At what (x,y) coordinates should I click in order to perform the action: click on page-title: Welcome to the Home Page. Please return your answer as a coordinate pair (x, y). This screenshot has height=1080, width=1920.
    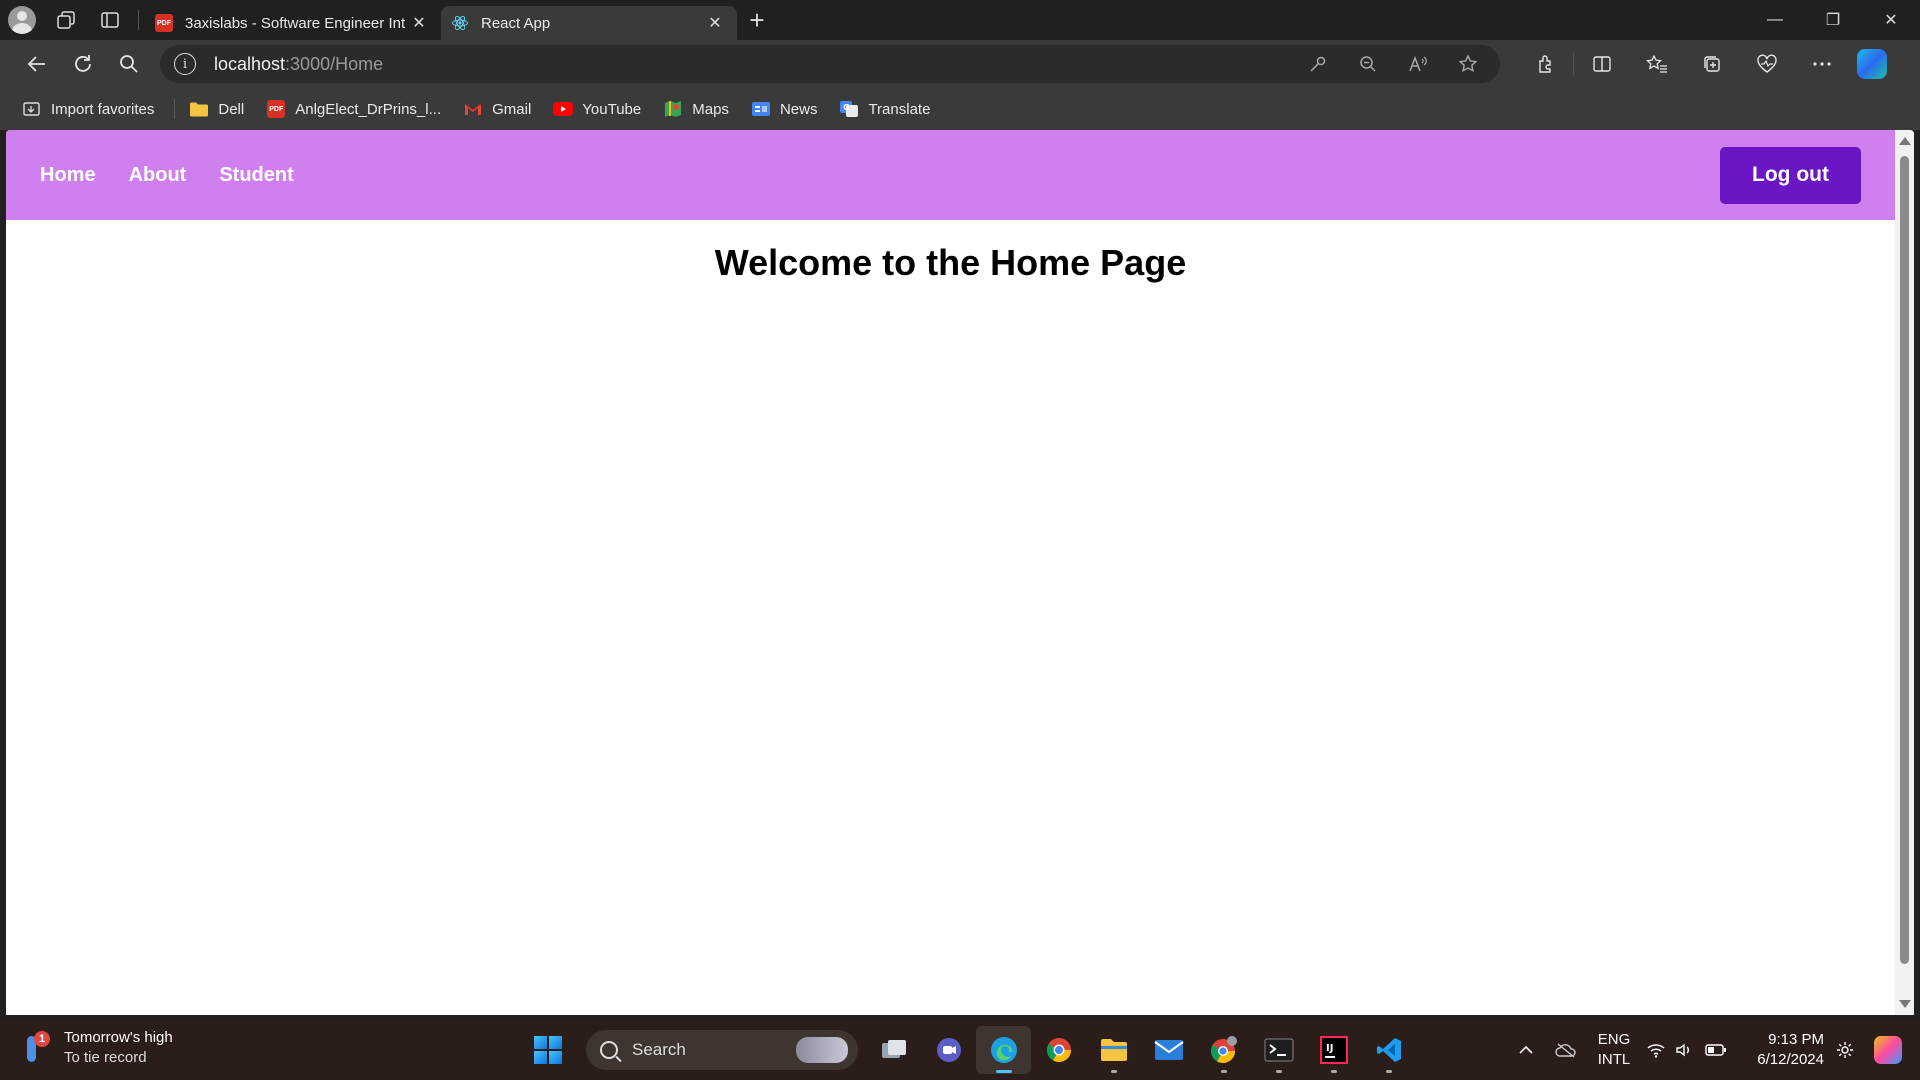
    Looking at the image, I should click on (950, 262).